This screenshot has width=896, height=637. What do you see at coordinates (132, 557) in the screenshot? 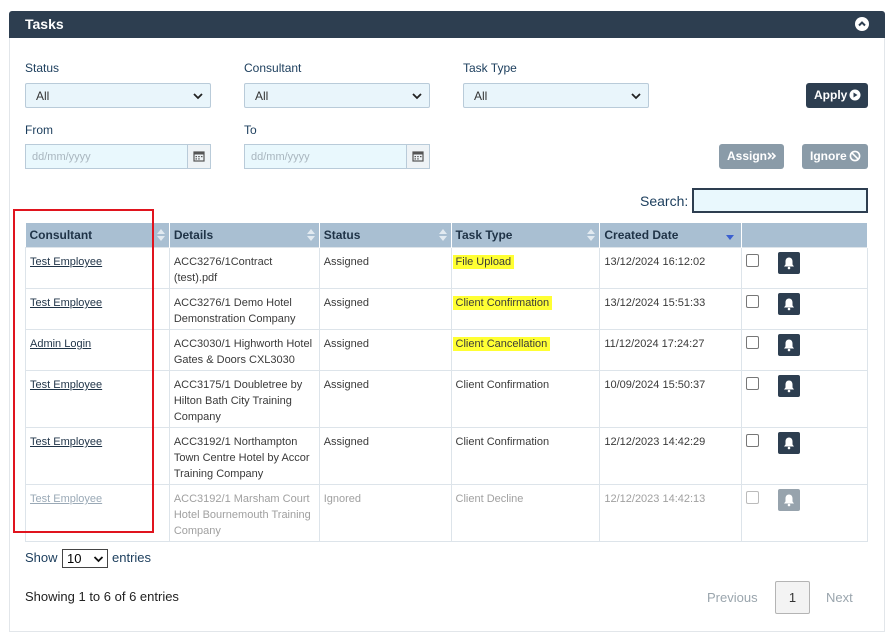
I see `entries-label: entries` at bounding box center [132, 557].